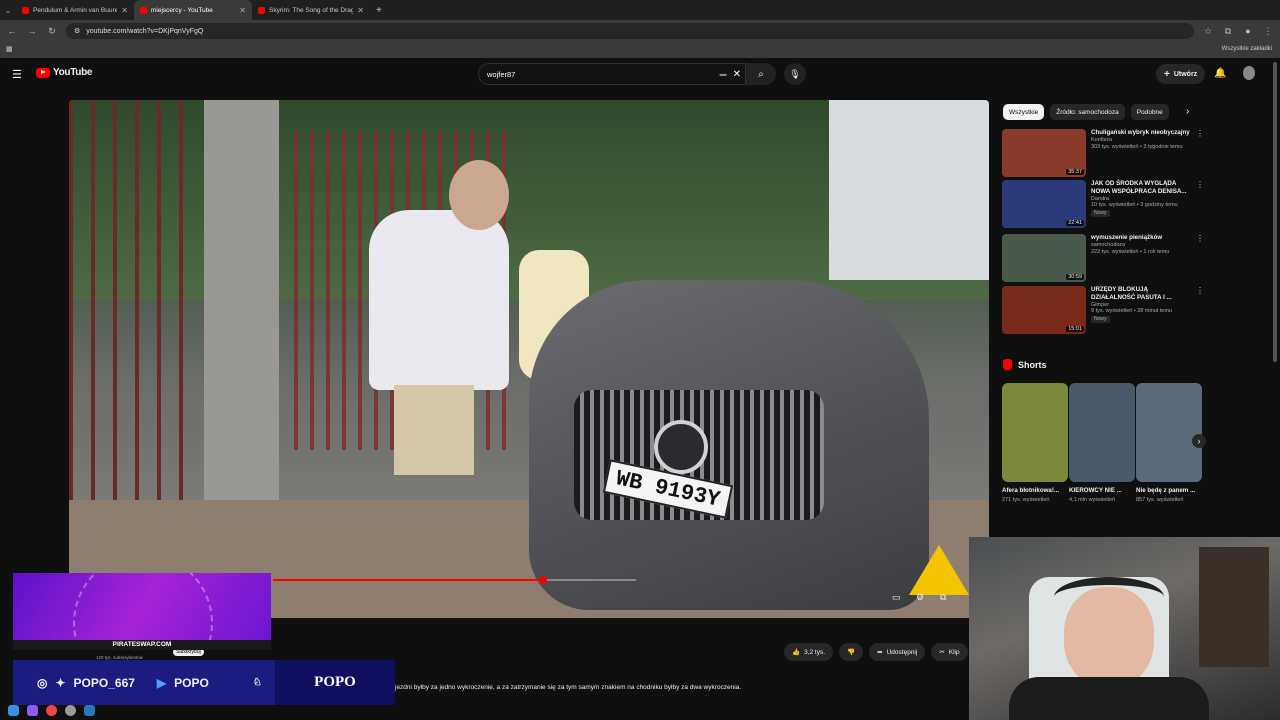 Image resolution: width=1280 pixels, height=720 pixels. Describe the element at coordinates (1249, 73) in the screenshot. I see `avatar` at that location.